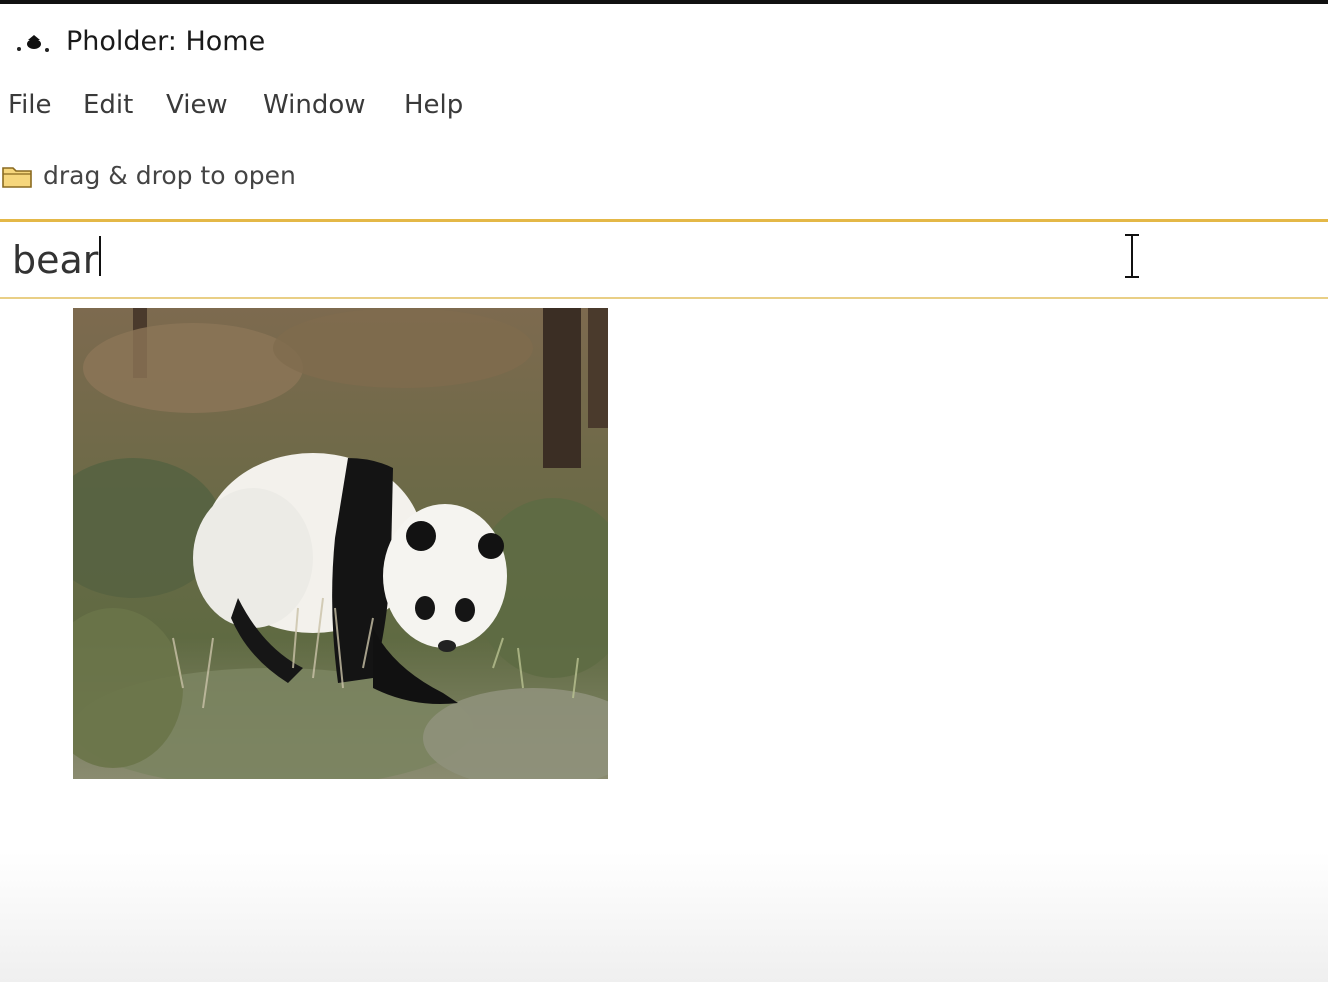  What do you see at coordinates (166, 41) in the screenshot?
I see `window-title: Pholder: Home` at bounding box center [166, 41].